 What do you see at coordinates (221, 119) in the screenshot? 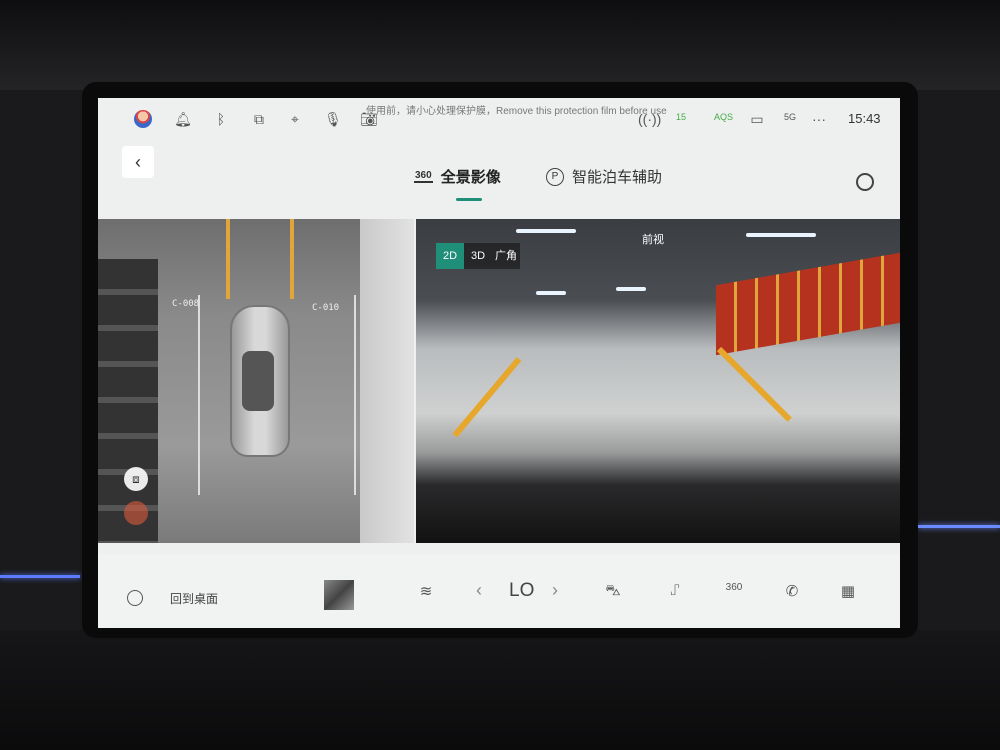
I see `bluetooth-icon: ᛒ` at bounding box center [221, 119].